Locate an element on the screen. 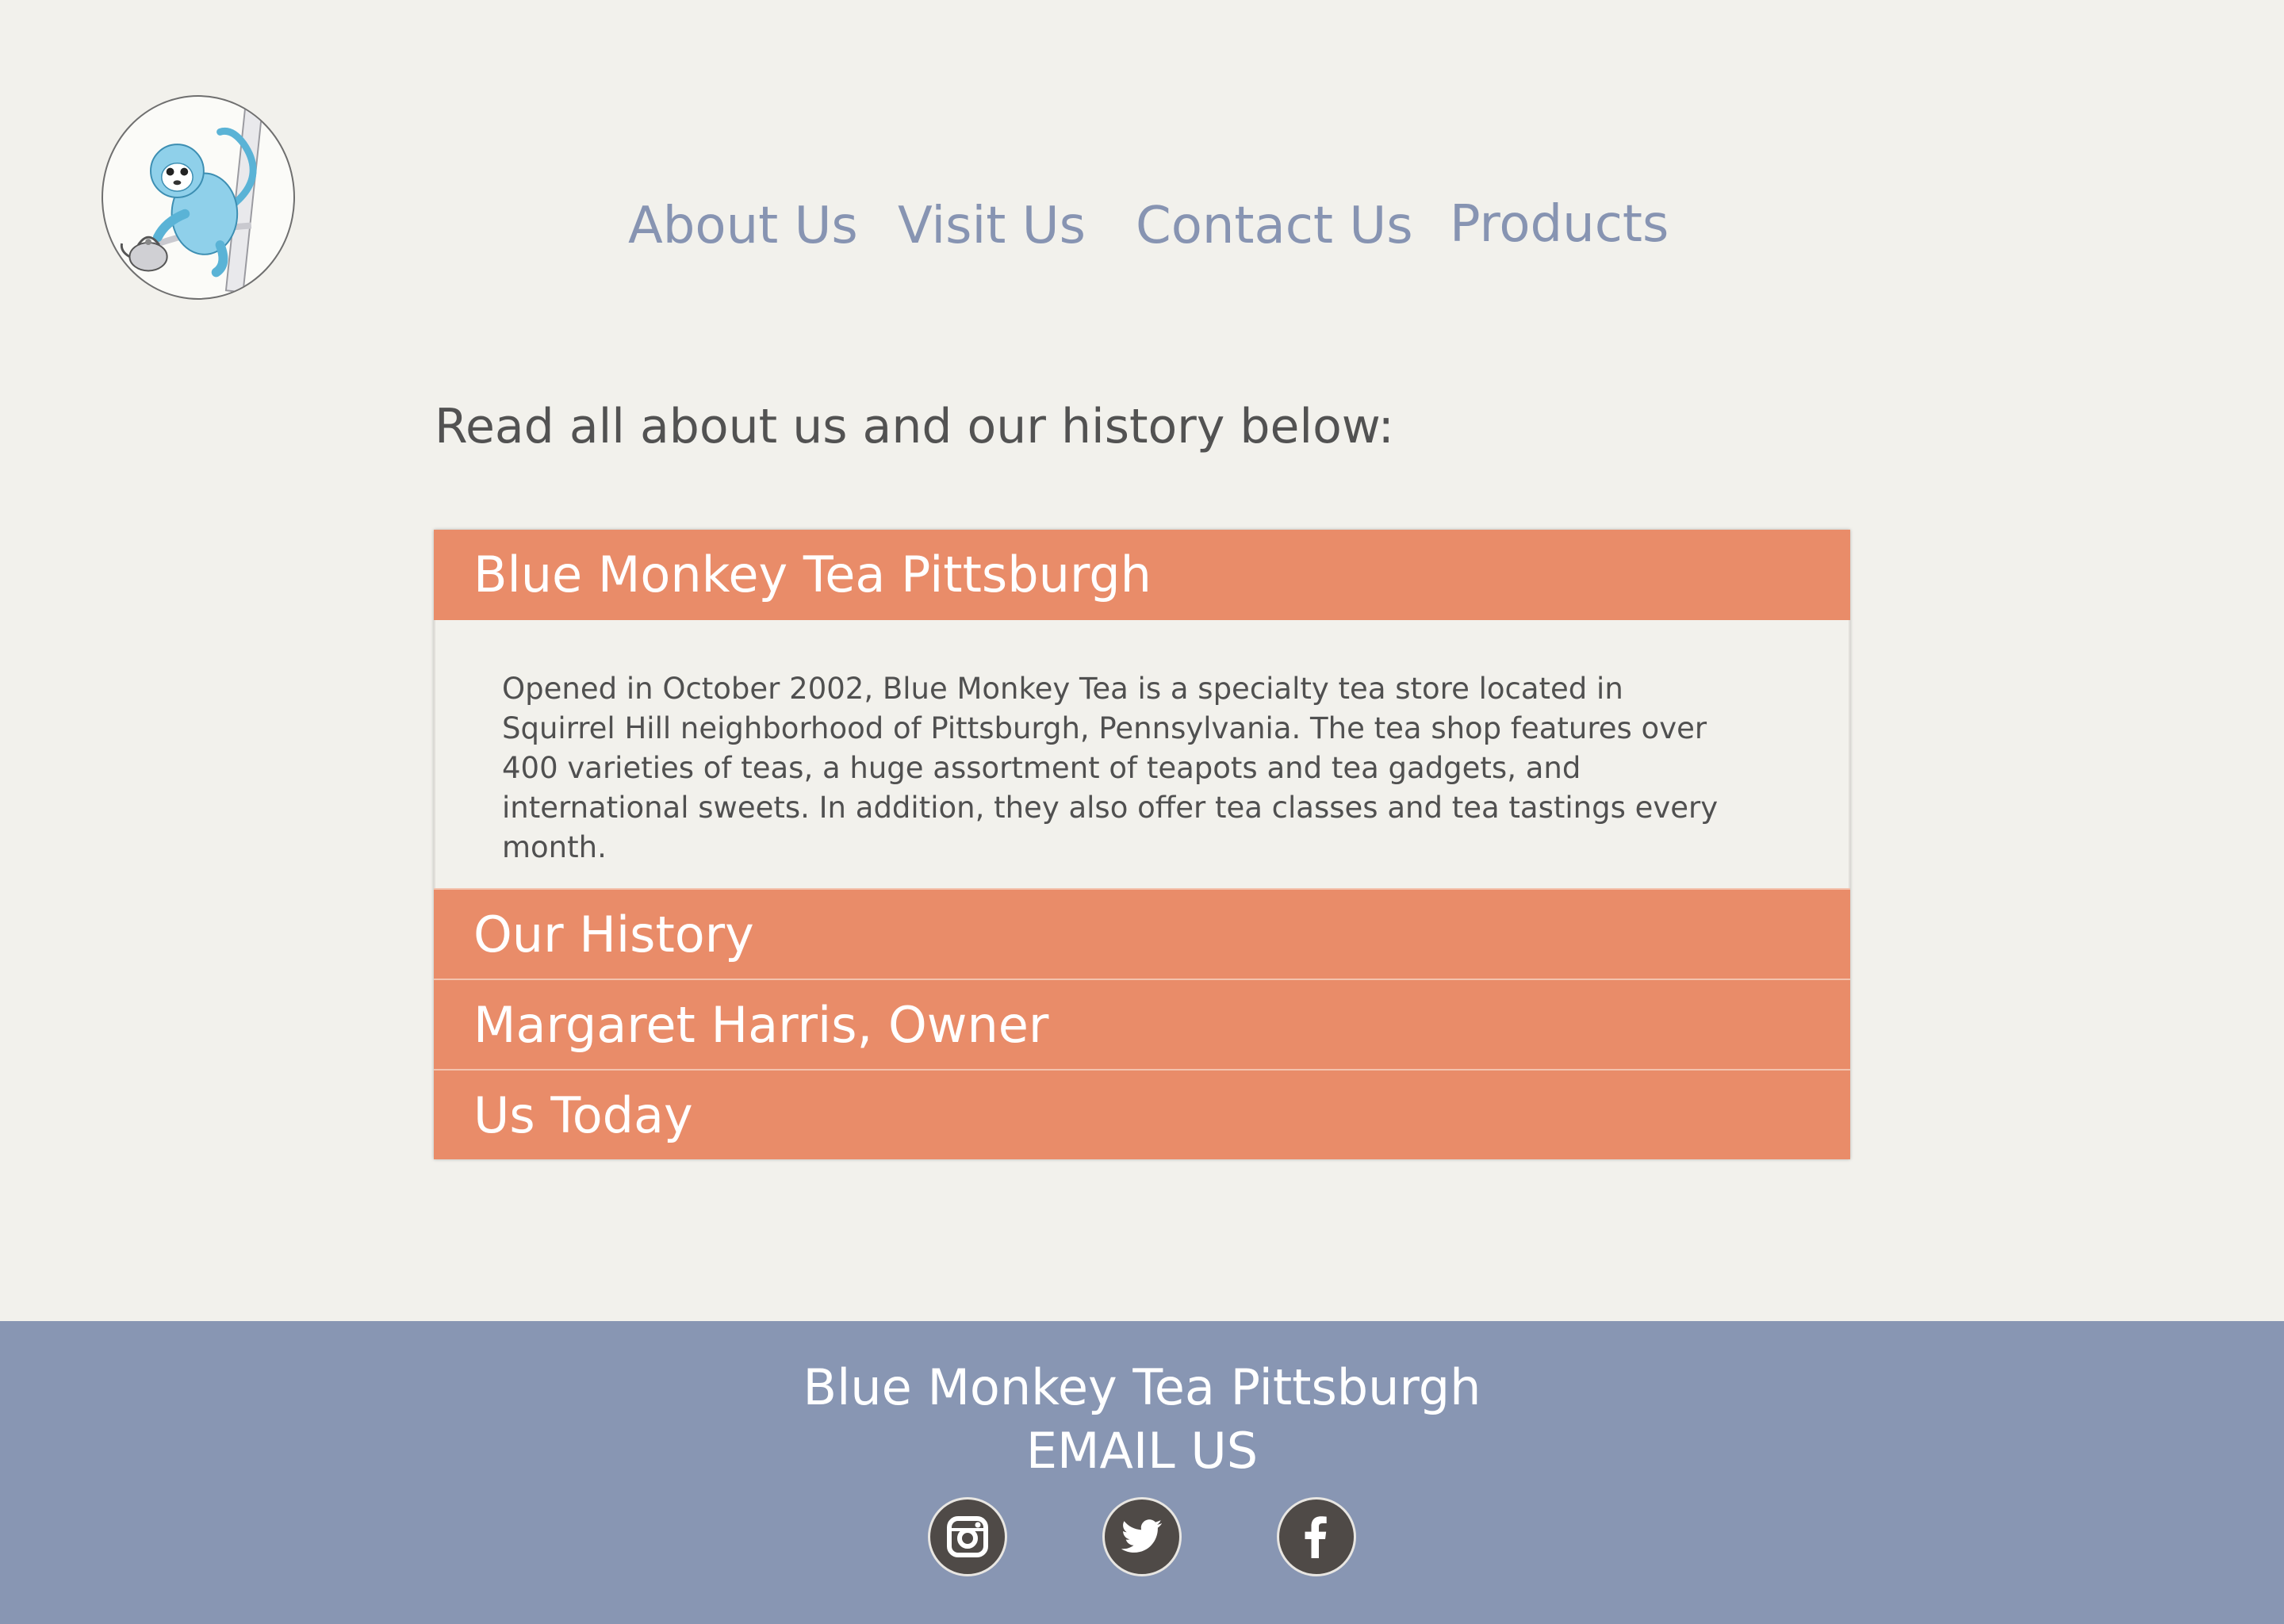 Image resolution: width=2284 pixels, height=1624 pixels. nav-visit-us: Visit Us is located at coordinates (992, 226).